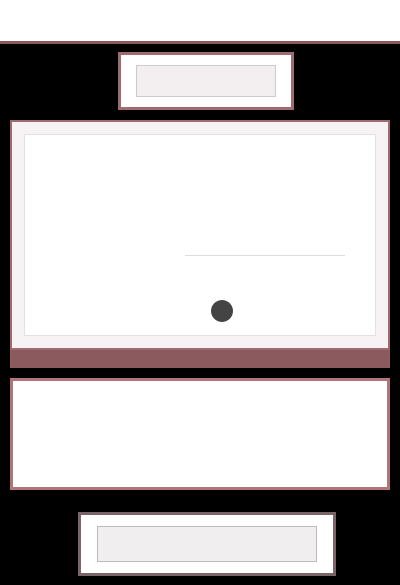 Image resolution: width=400 pixels, height=585 pixels. What do you see at coordinates (200, 359) in the screenshot?
I see `section-divider` at bounding box center [200, 359].